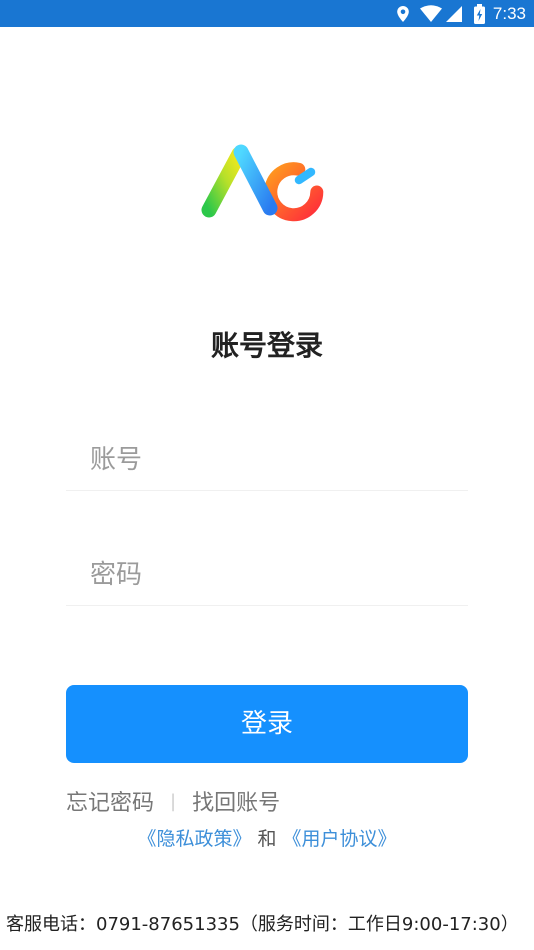 This screenshot has height=950, width=534. What do you see at coordinates (453, 13) in the screenshot?
I see `signal-icon` at bounding box center [453, 13].